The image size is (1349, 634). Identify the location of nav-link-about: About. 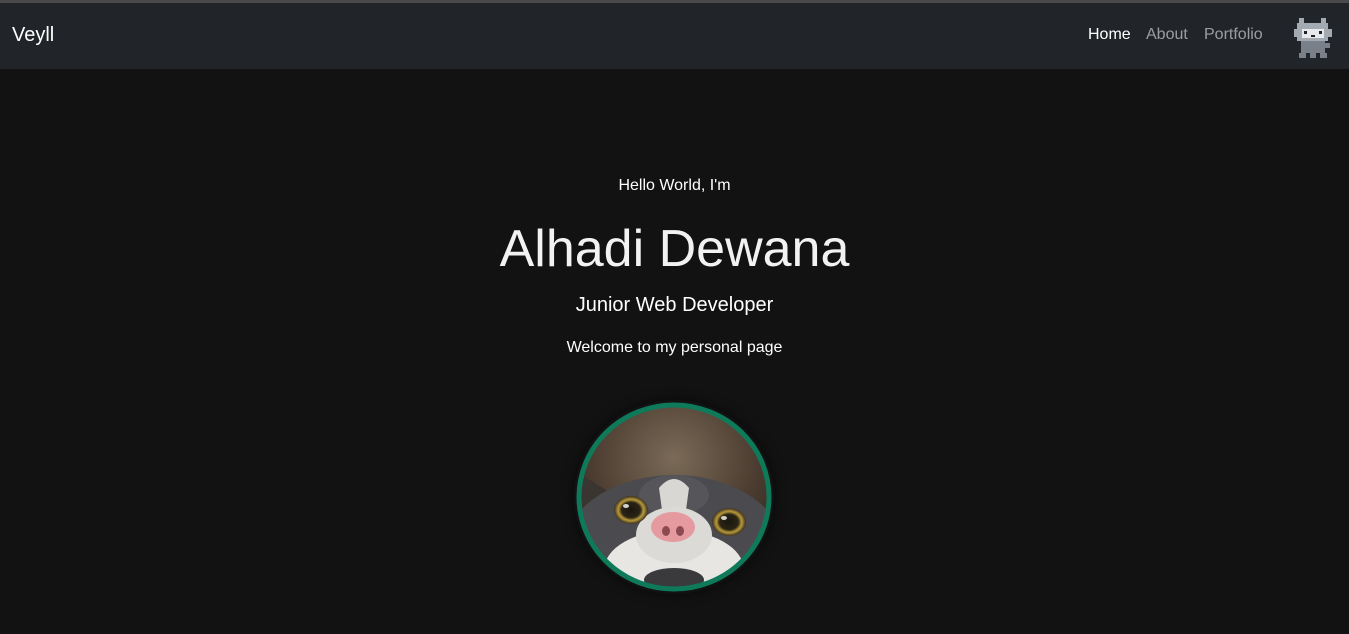
(1167, 35).